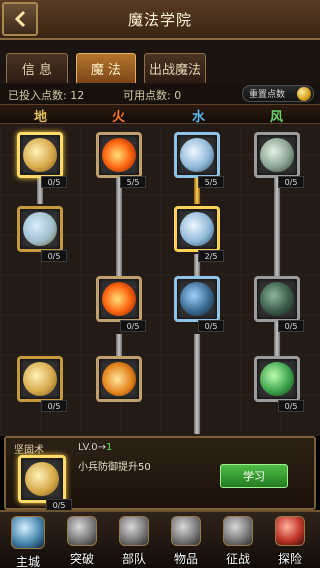 This screenshot has height=568, width=320. What do you see at coordinates (114, 467) in the screenshot?
I see `skill-description: 小兵防御提升50` at bounding box center [114, 467].